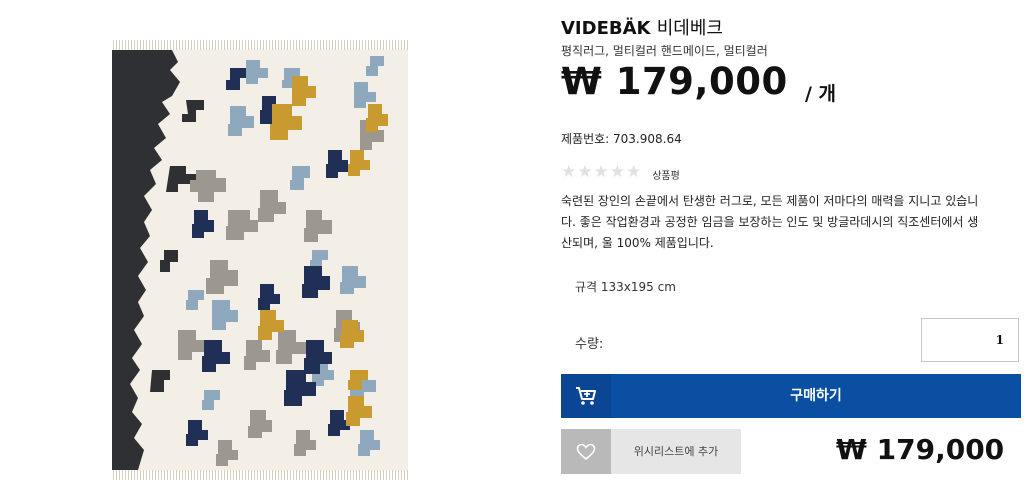 The width and height of the screenshot is (1034, 487). I want to click on product-name-korean: 비데베크, so click(689, 28).